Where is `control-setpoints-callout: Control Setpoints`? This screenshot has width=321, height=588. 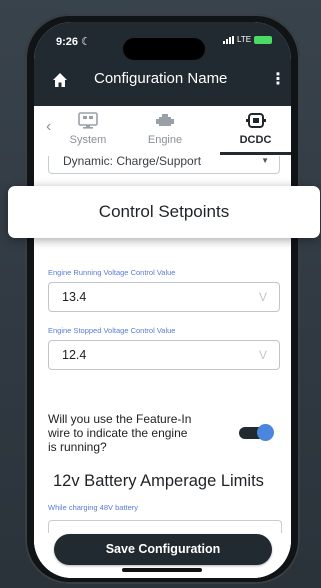 control-setpoints-callout: Control Setpoints is located at coordinates (164, 212).